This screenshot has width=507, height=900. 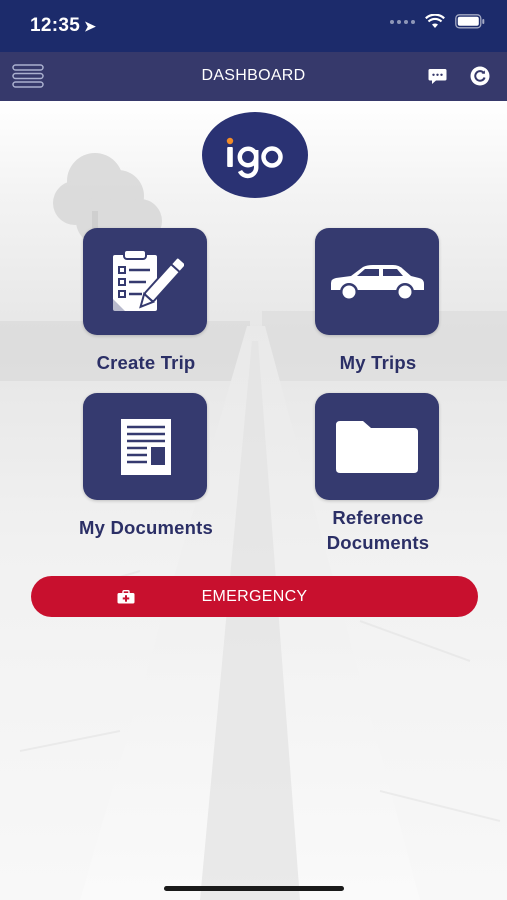 What do you see at coordinates (90, 26) in the screenshot?
I see `location-arrow-icon: ➤` at bounding box center [90, 26].